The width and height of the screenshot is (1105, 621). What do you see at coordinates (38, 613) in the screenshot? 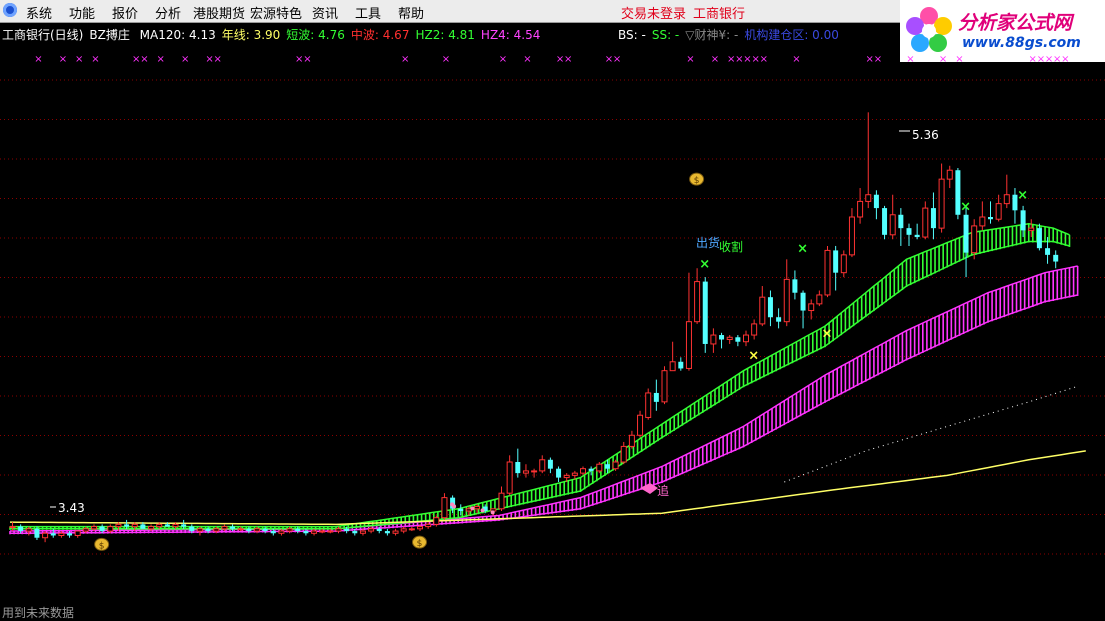
I see `footer-note: 用到未来数据` at bounding box center [38, 613].